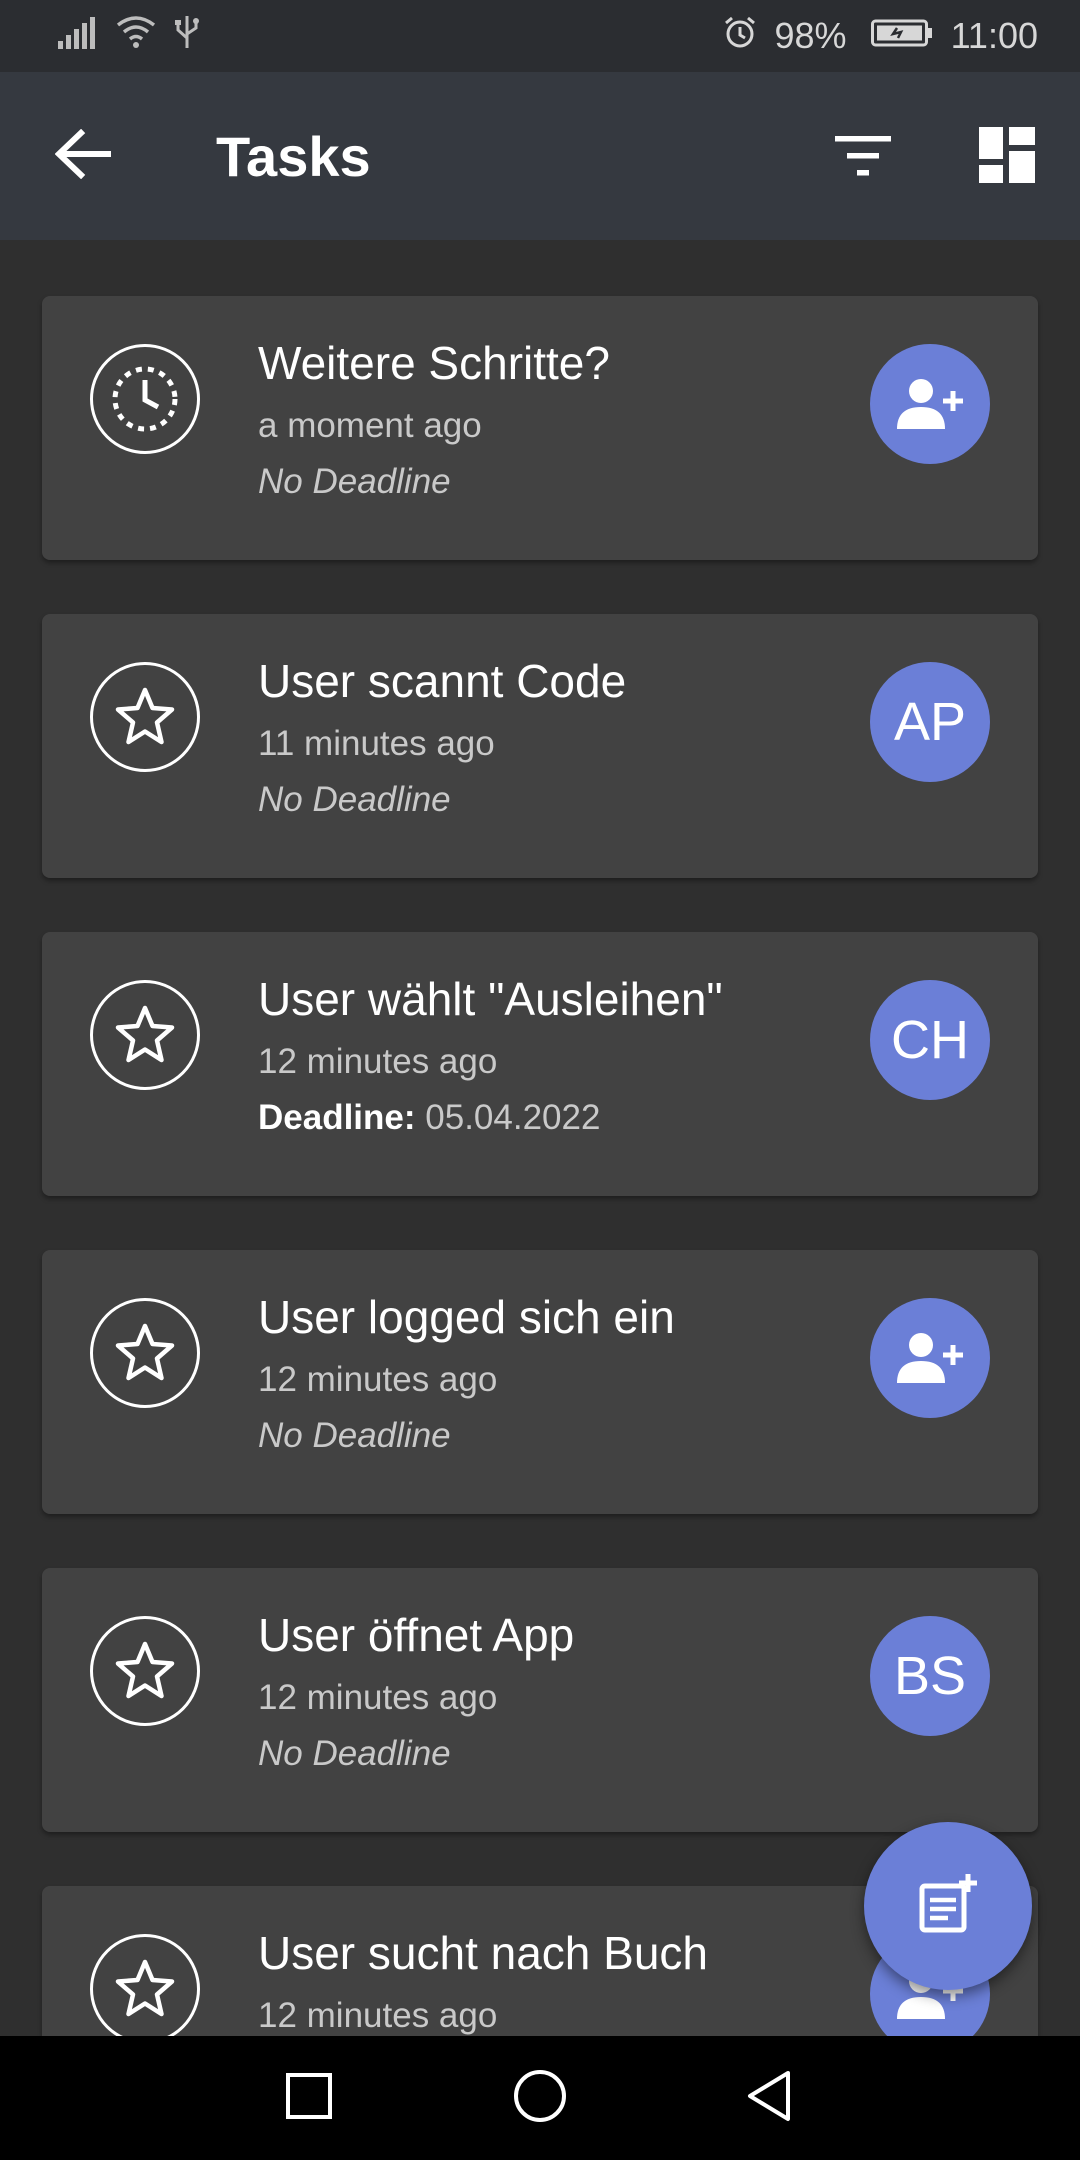 Image resolution: width=1080 pixels, height=2160 pixels. Describe the element at coordinates (434, 363) in the screenshot. I see `task-title: Weitere Schritte?` at that location.